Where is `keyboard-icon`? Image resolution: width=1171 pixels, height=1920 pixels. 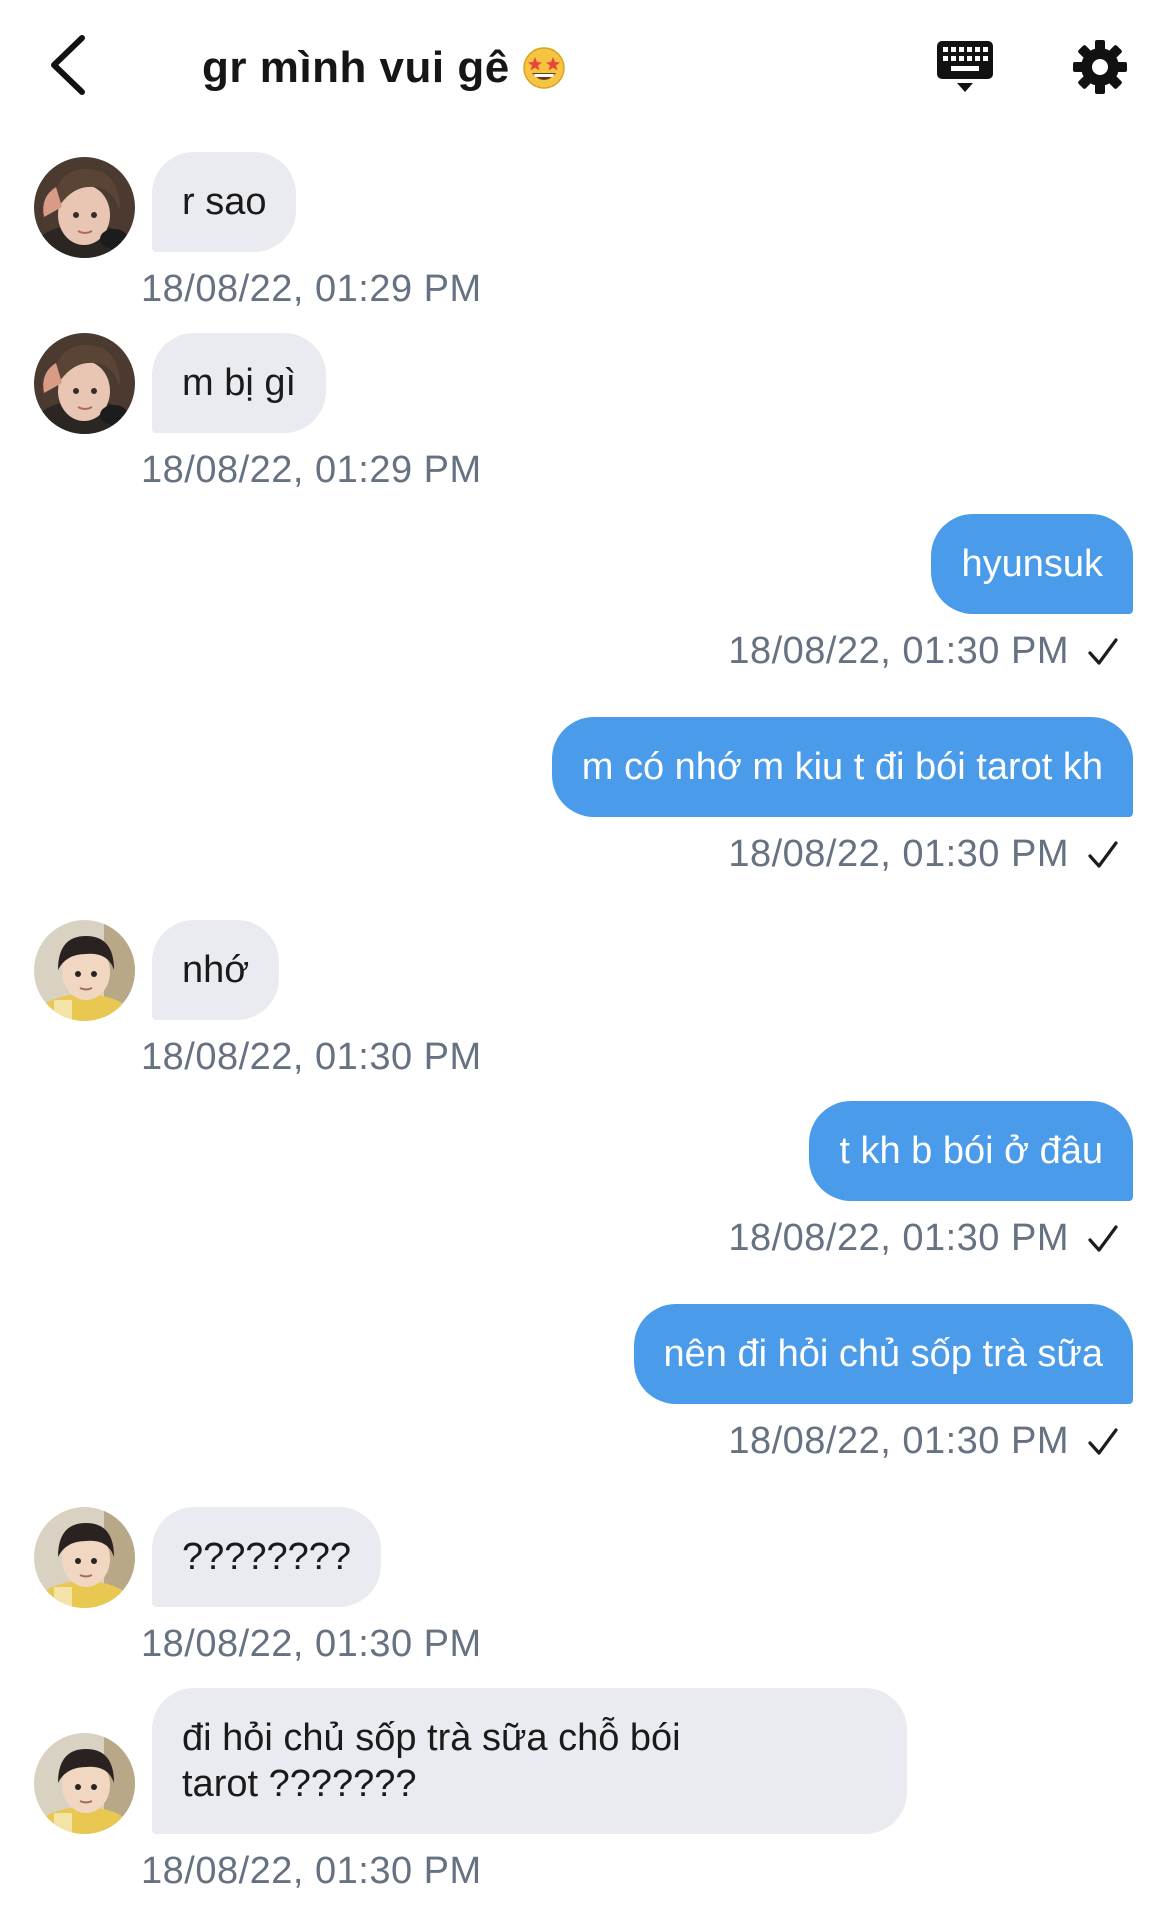
keyboard-icon is located at coordinates (965, 66).